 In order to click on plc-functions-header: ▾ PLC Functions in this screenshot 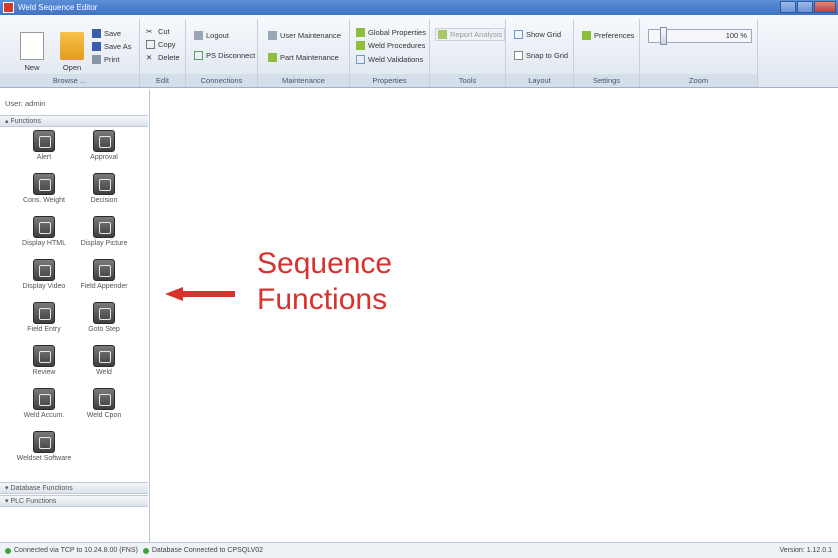, I will do `click(74, 501)`.